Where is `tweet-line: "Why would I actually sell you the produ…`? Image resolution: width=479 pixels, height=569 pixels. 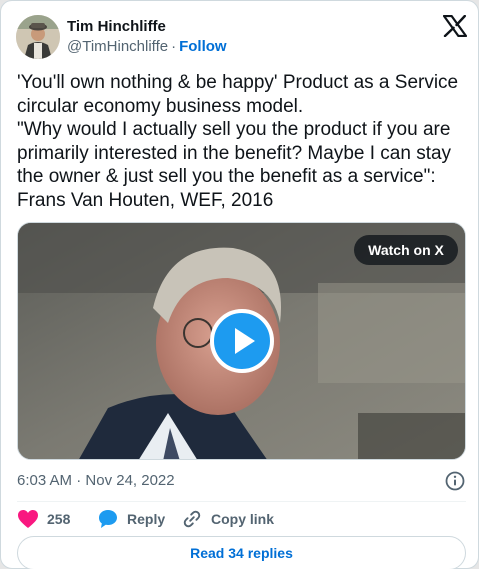
tweet-line: "Why would I actually sell you the produ… is located at coordinates (234, 129).